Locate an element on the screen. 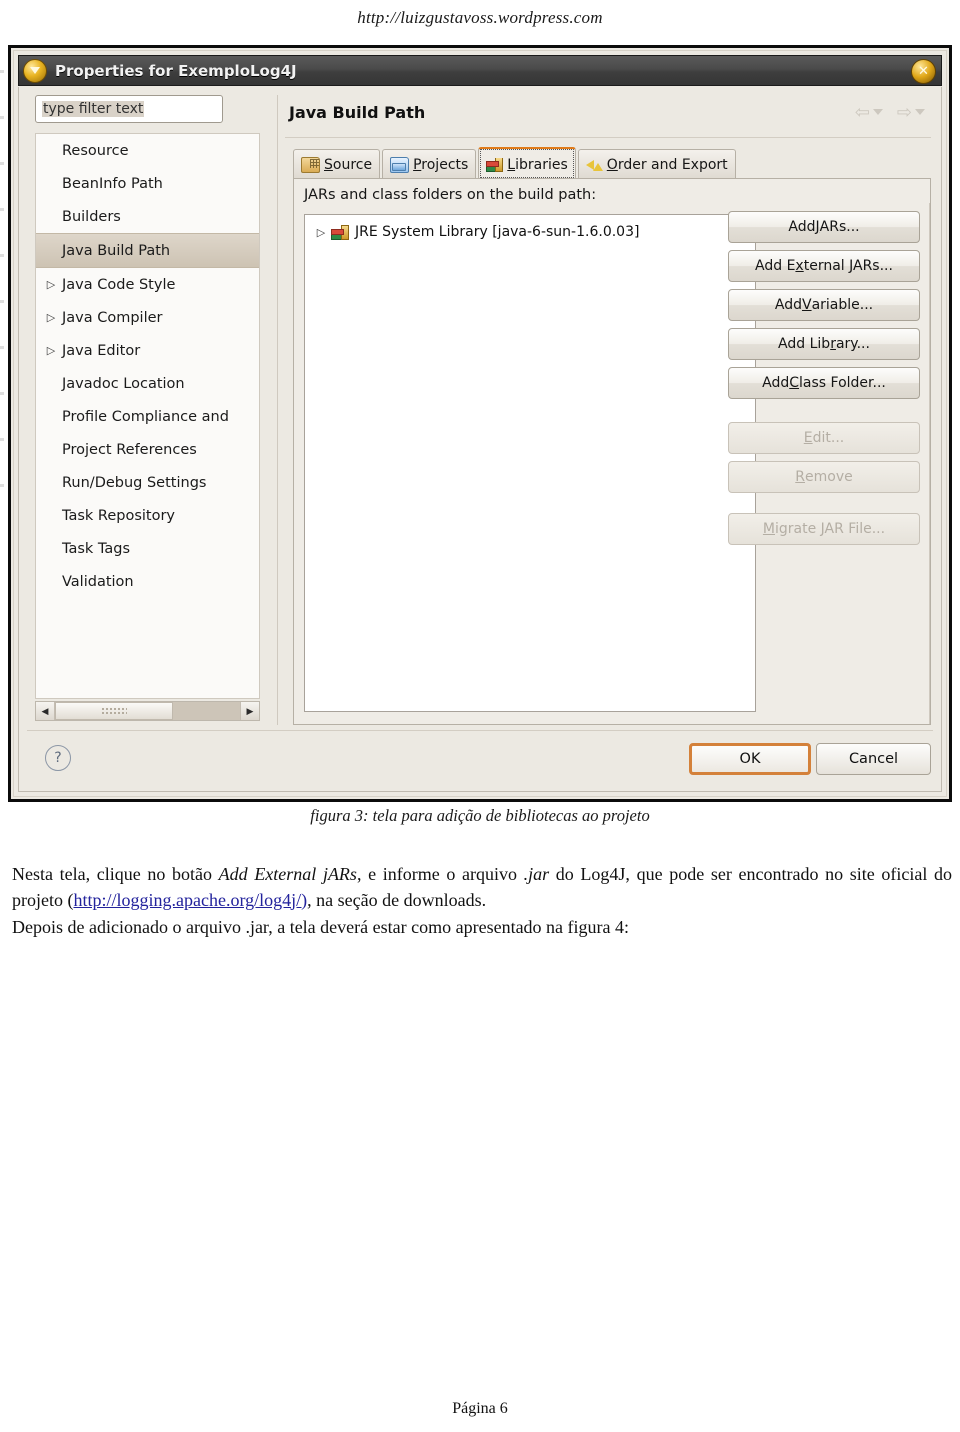 Image resolution: width=960 pixels, height=1432 pixels. scroll-left-icon: ◀ is located at coordinates (45, 711).